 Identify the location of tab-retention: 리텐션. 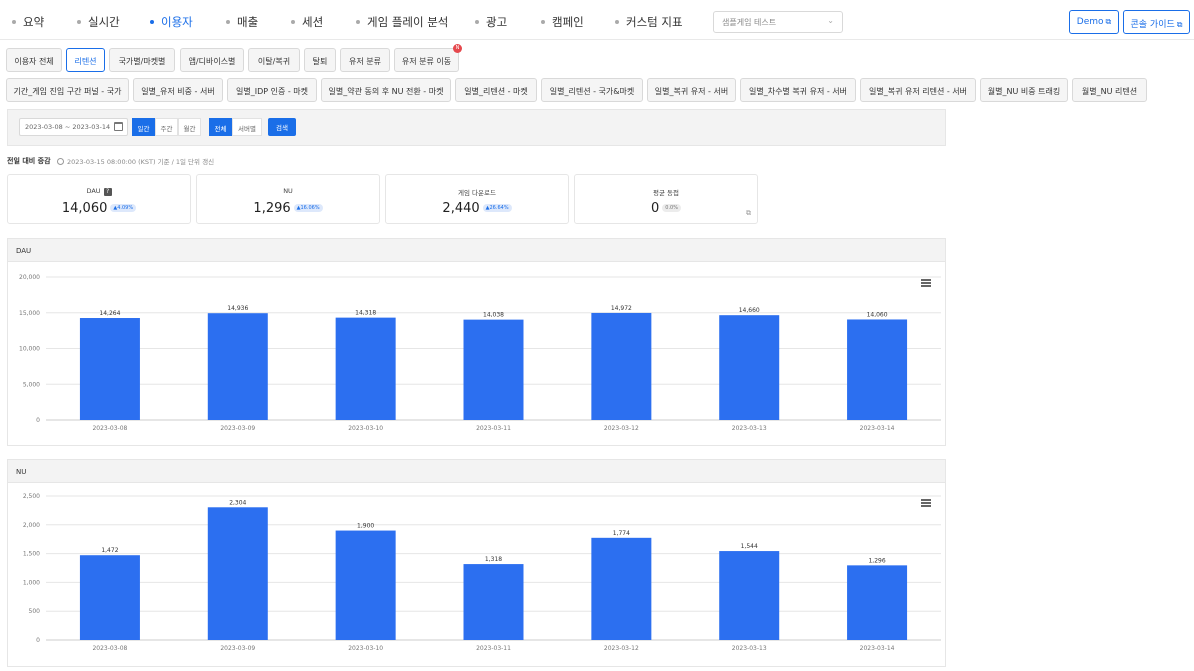
(85, 60).